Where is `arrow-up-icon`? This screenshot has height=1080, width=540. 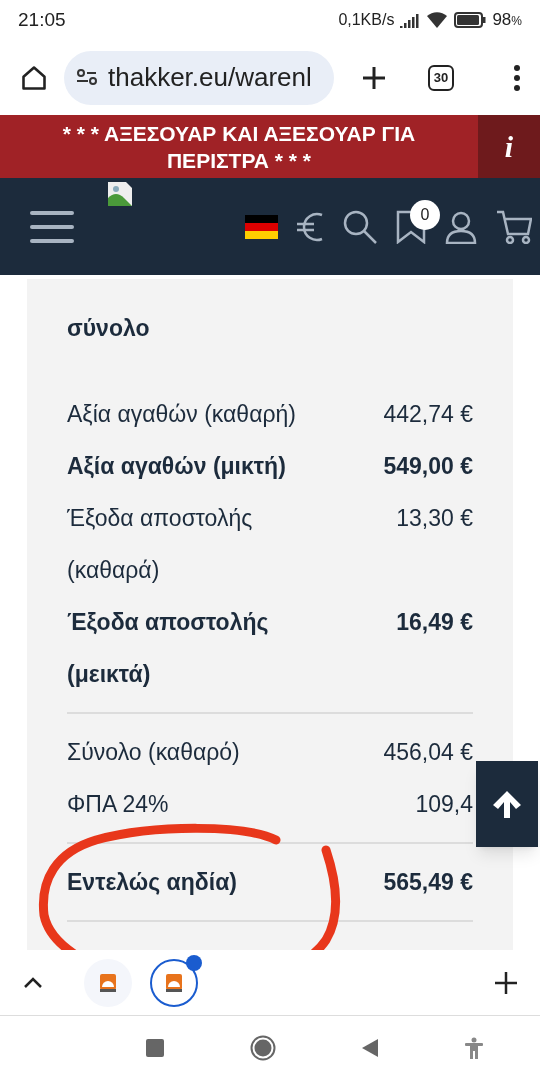 arrow-up-icon is located at coordinates (507, 804).